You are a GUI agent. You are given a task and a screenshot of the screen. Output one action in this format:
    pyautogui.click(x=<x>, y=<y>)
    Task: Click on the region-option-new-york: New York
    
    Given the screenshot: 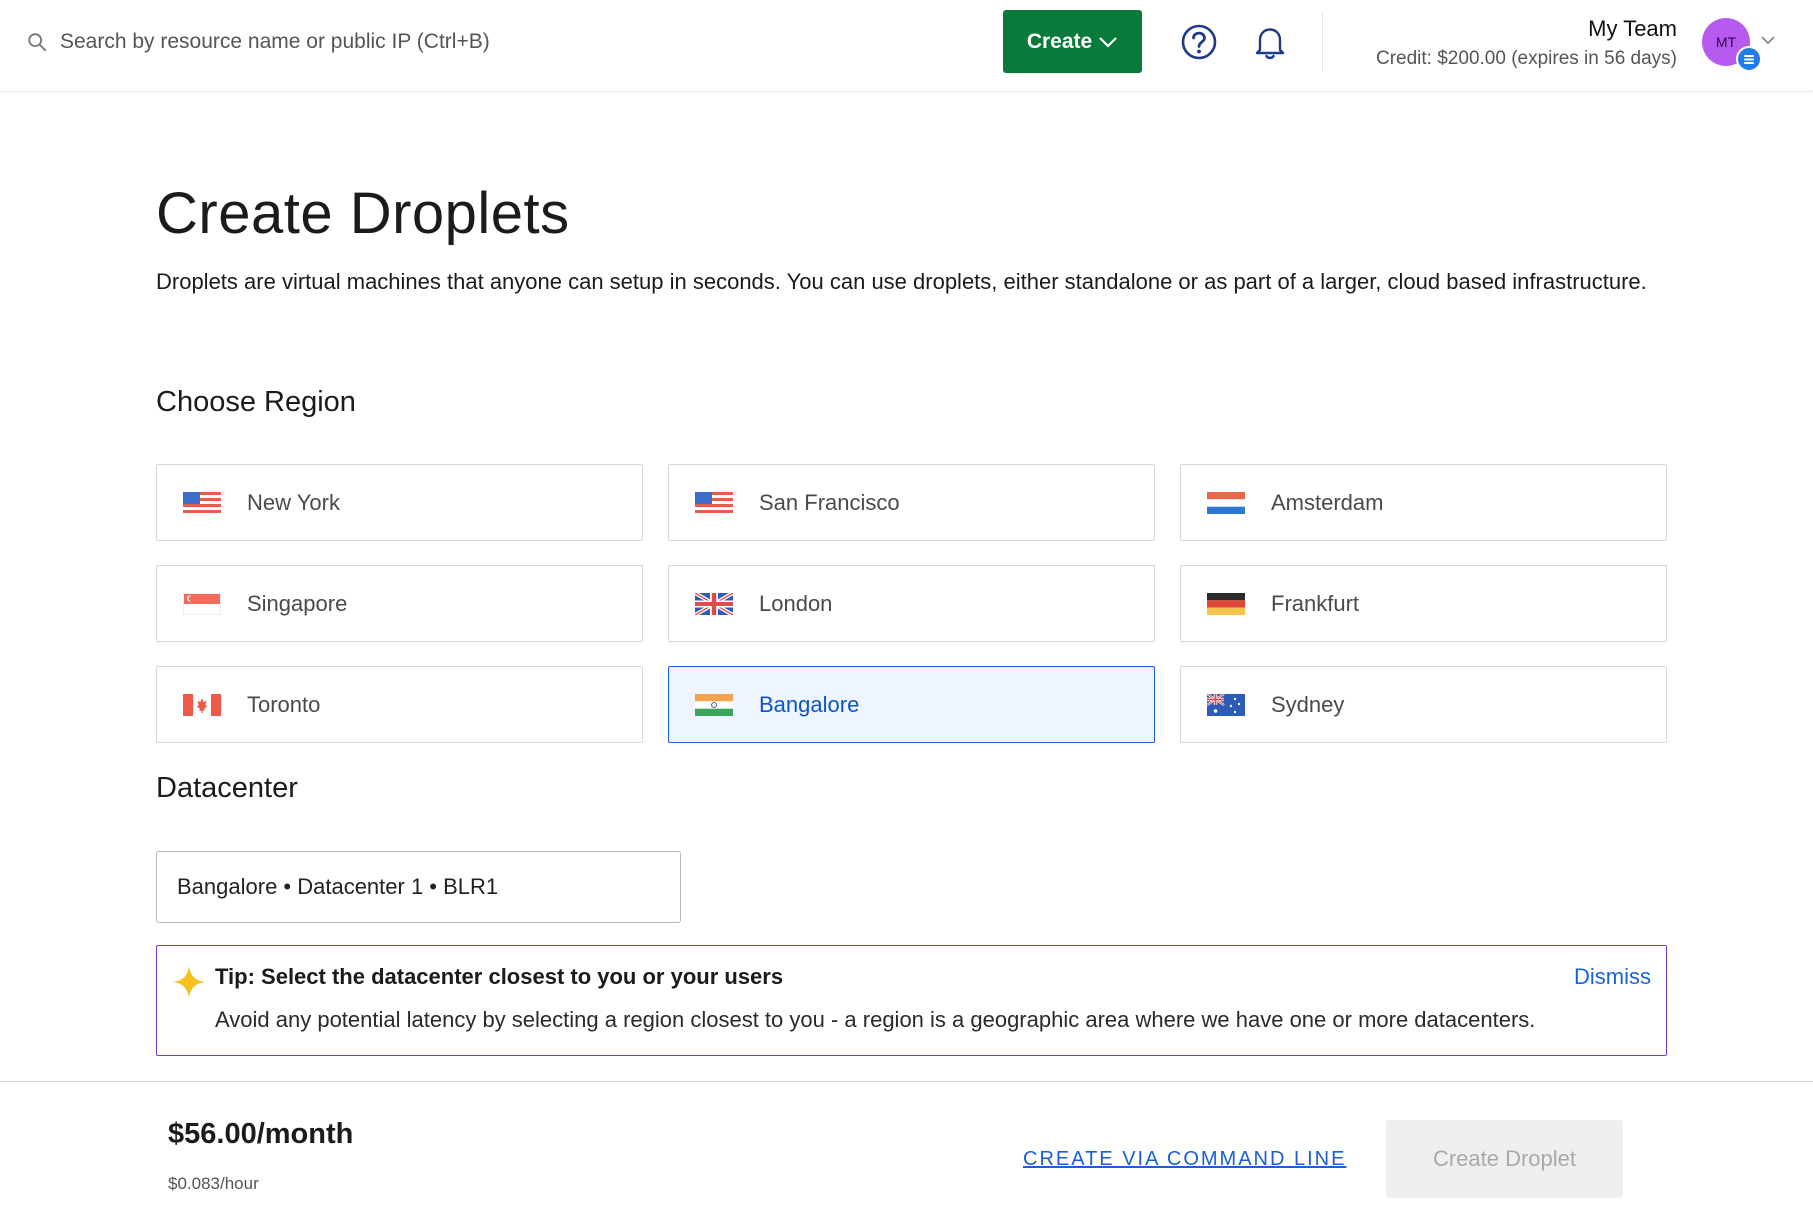 What is the action you would take?
    pyautogui.click(x=399, y=502)
    